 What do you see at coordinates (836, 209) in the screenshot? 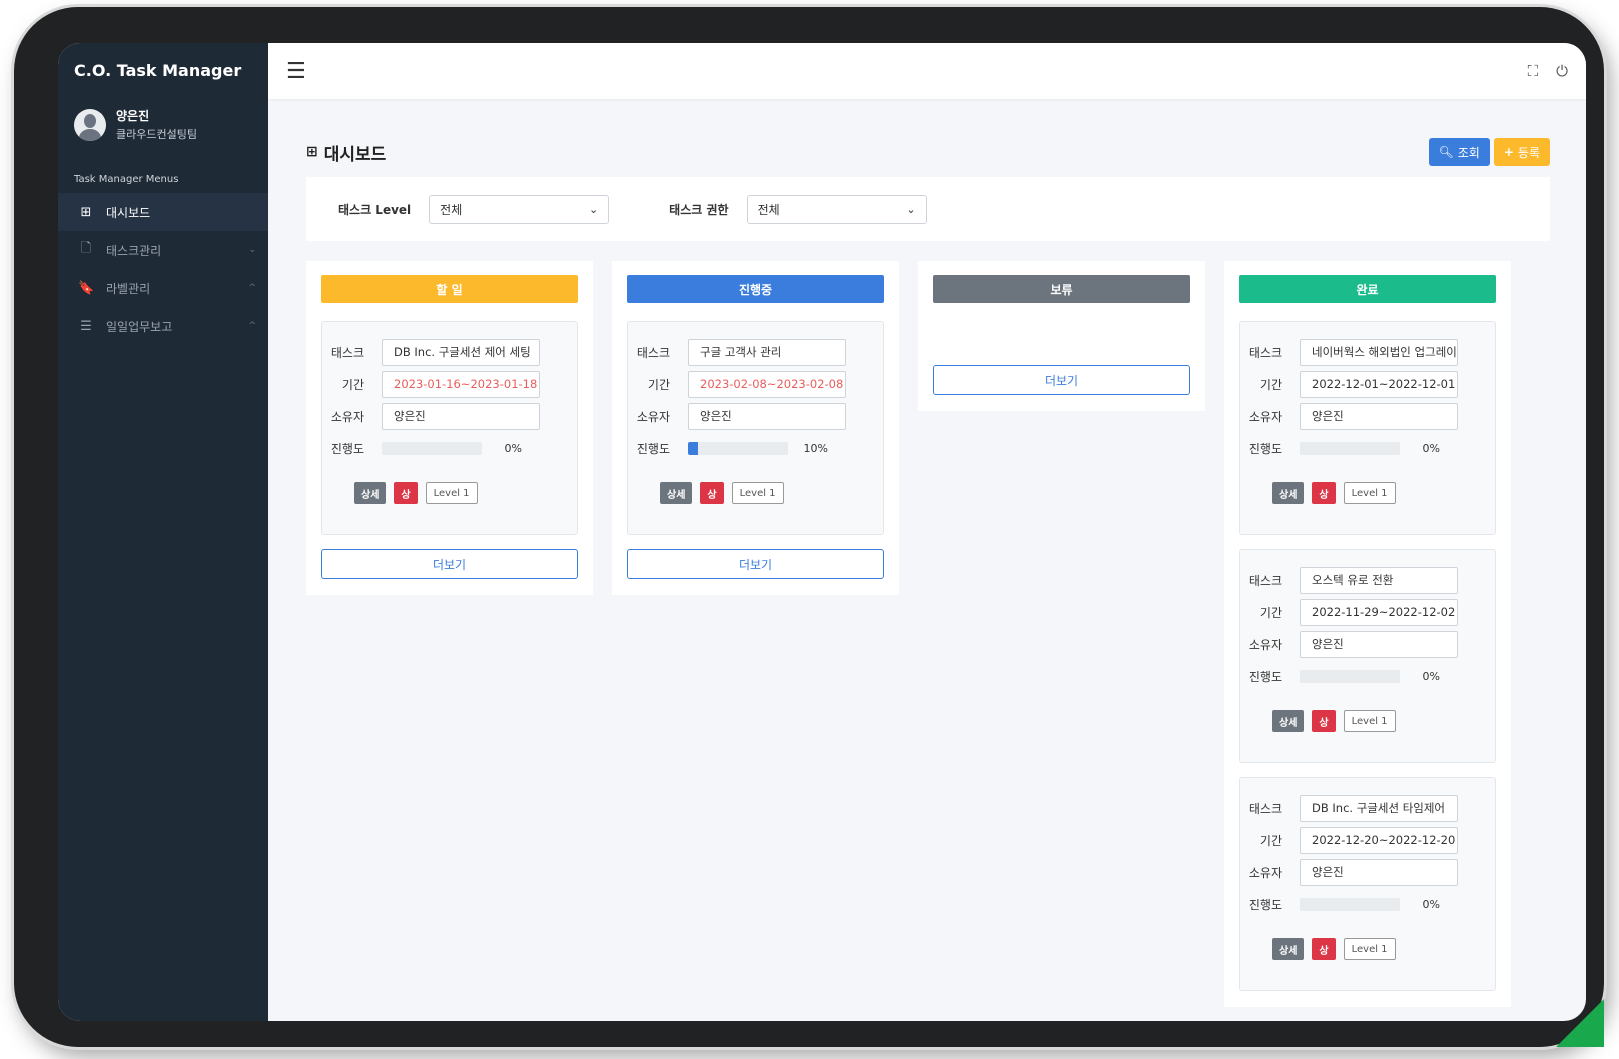
I see `role-select: 전체 ⌄` at bounding box center [836, 209].